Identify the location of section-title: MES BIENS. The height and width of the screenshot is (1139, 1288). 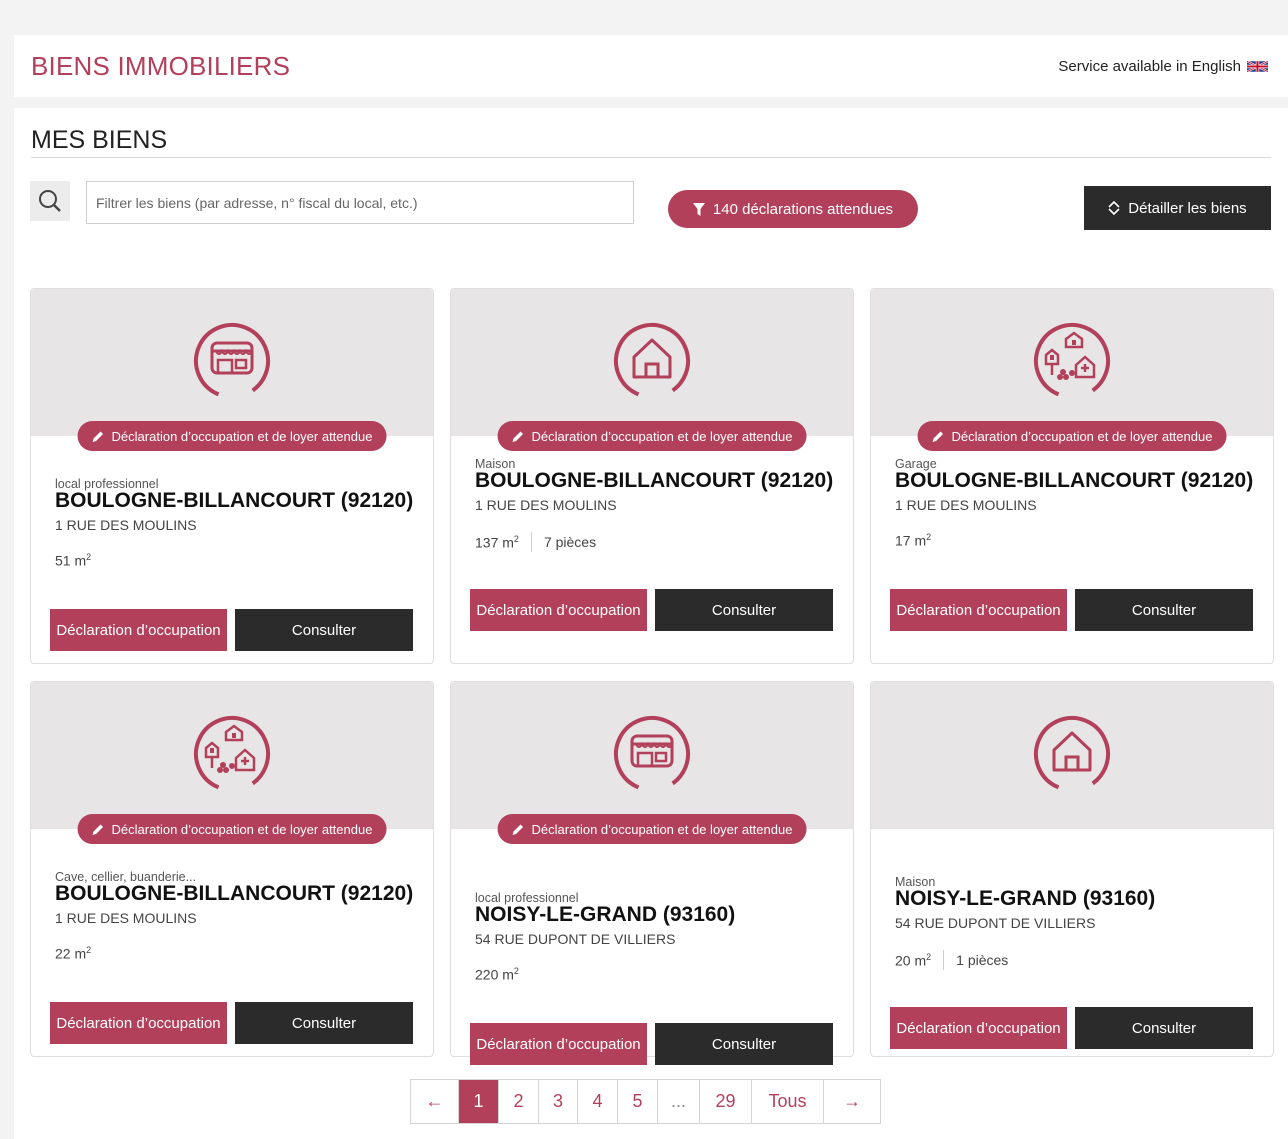
(99, 140).